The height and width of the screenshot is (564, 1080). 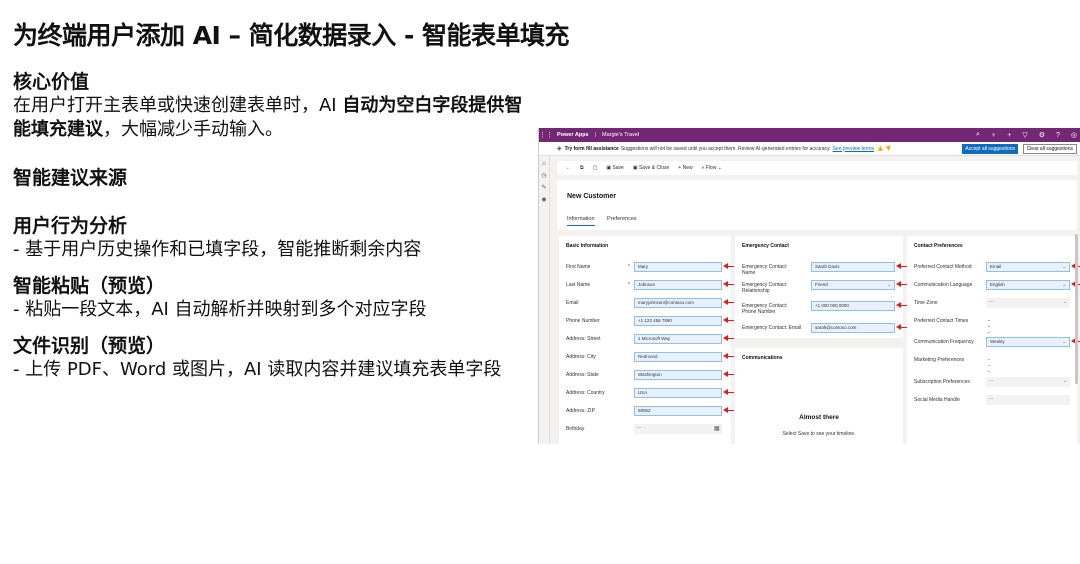 I want to click on flow-button: » Flow ⌄, so click(x=712, y=168).